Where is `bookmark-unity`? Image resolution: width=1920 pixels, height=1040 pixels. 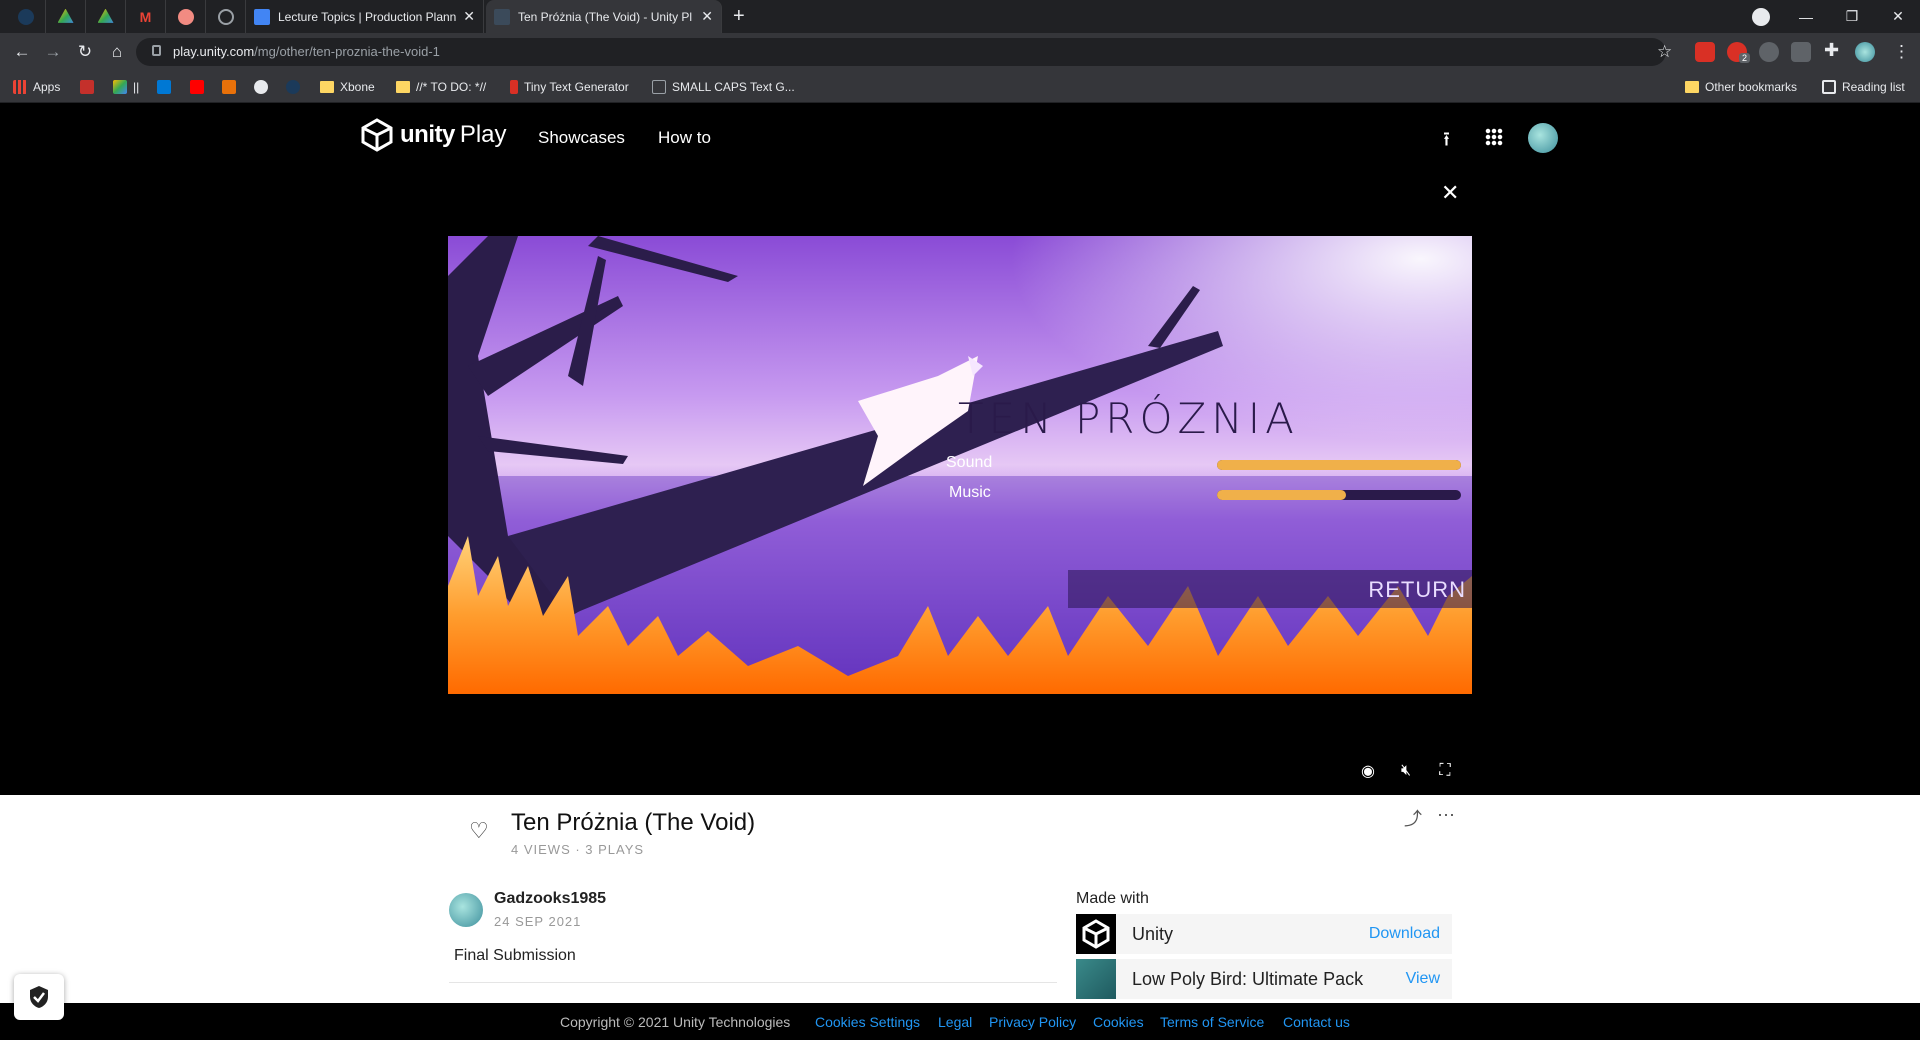 bookmark-unity is located at coordinates (296, 87).